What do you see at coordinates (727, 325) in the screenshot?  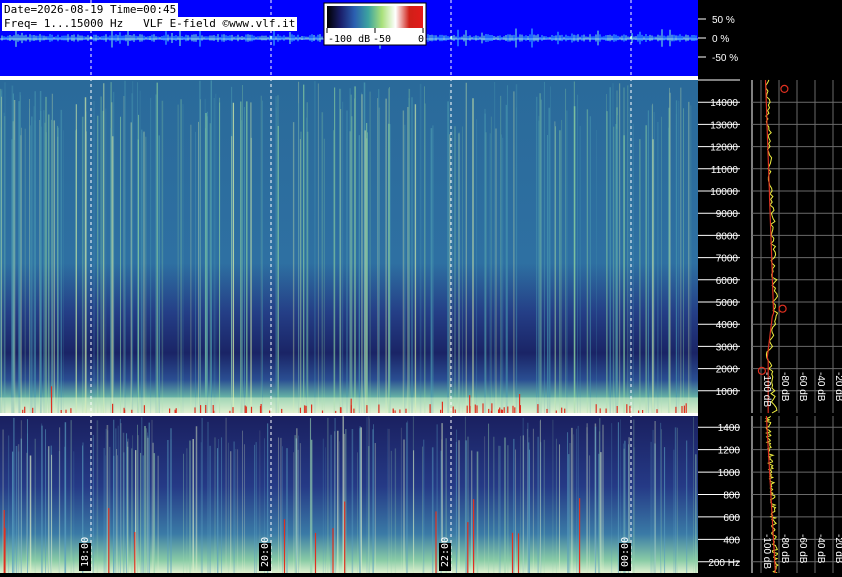 I see `freq-tick-label: 4000` at bounding box center [727, 325].